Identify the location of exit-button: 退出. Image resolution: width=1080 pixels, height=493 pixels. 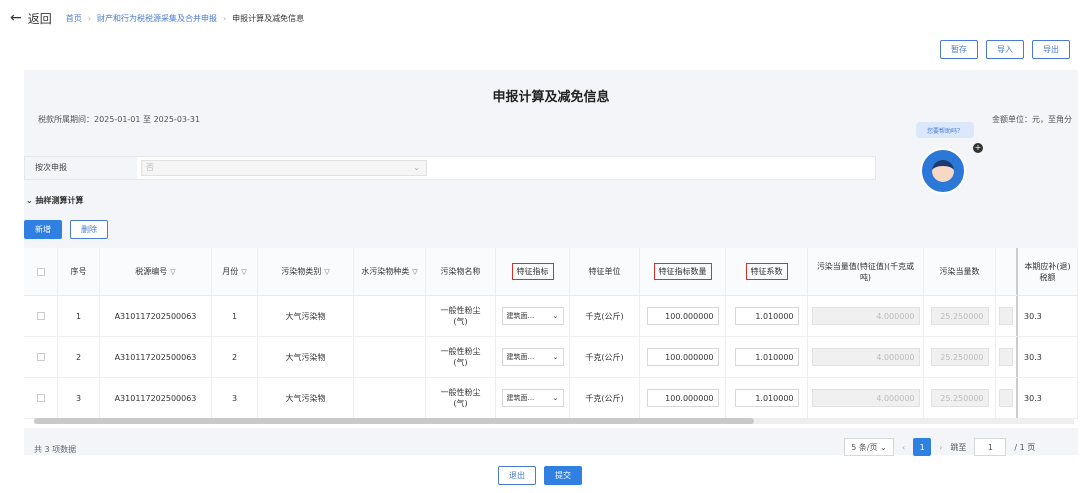
(517, 475).